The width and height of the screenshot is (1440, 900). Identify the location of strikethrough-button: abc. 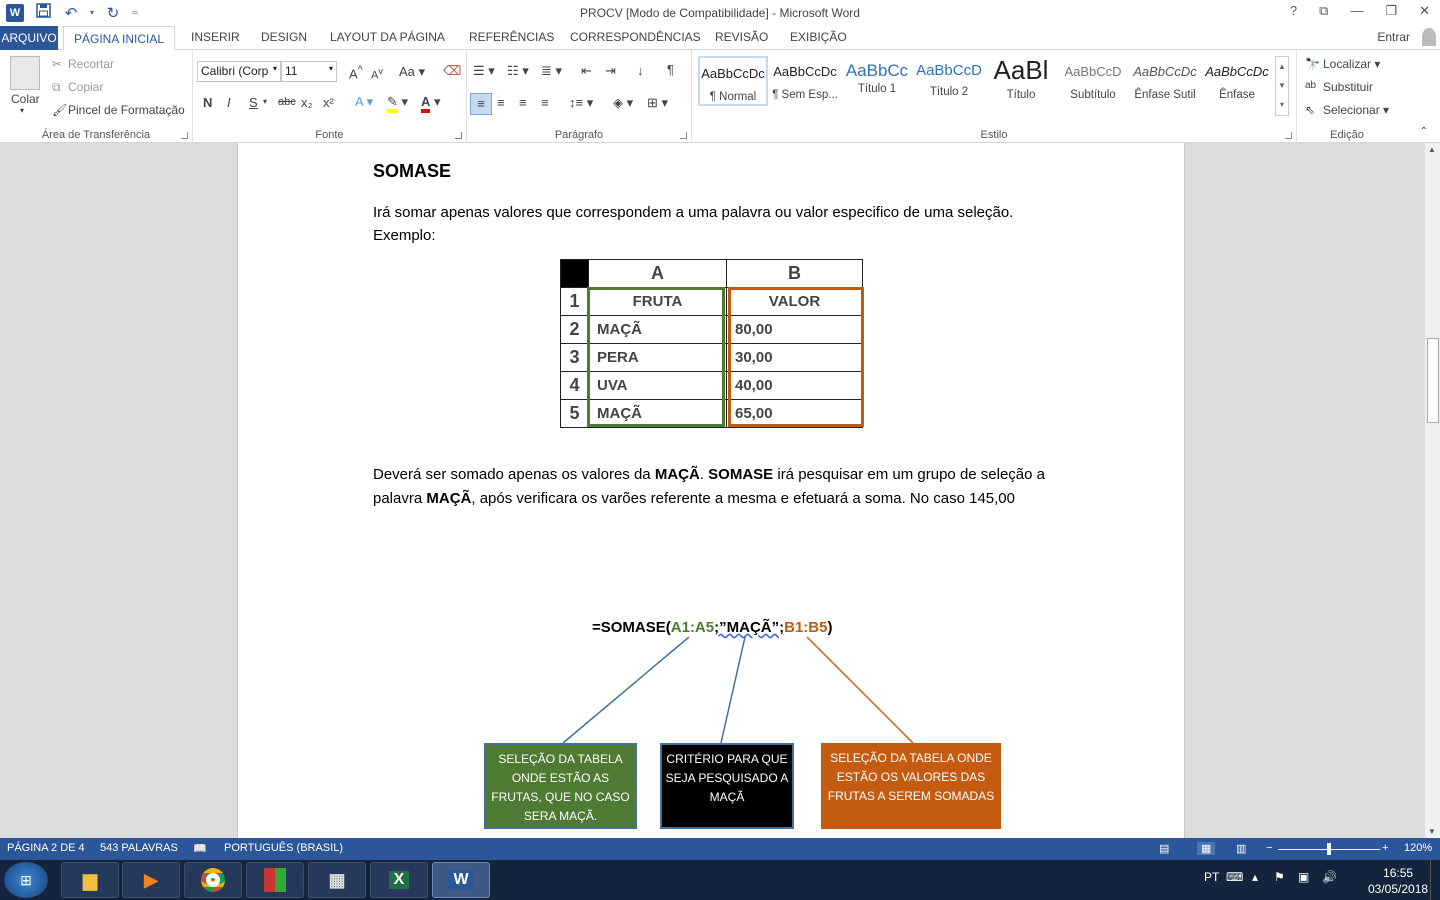
(287, 102).